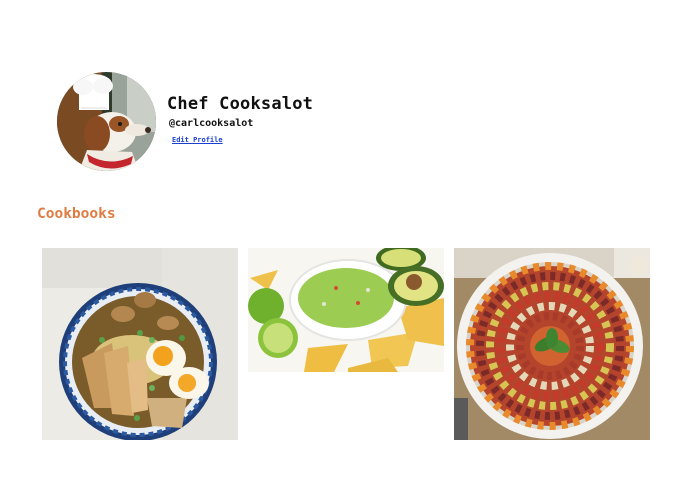 The height and width of the screenshot is (494, 695). What do you see at coordinates (240, 104) in the screenshot?
I see `profile-name: Chef Cooksalot` at bounding box center [240, 104].